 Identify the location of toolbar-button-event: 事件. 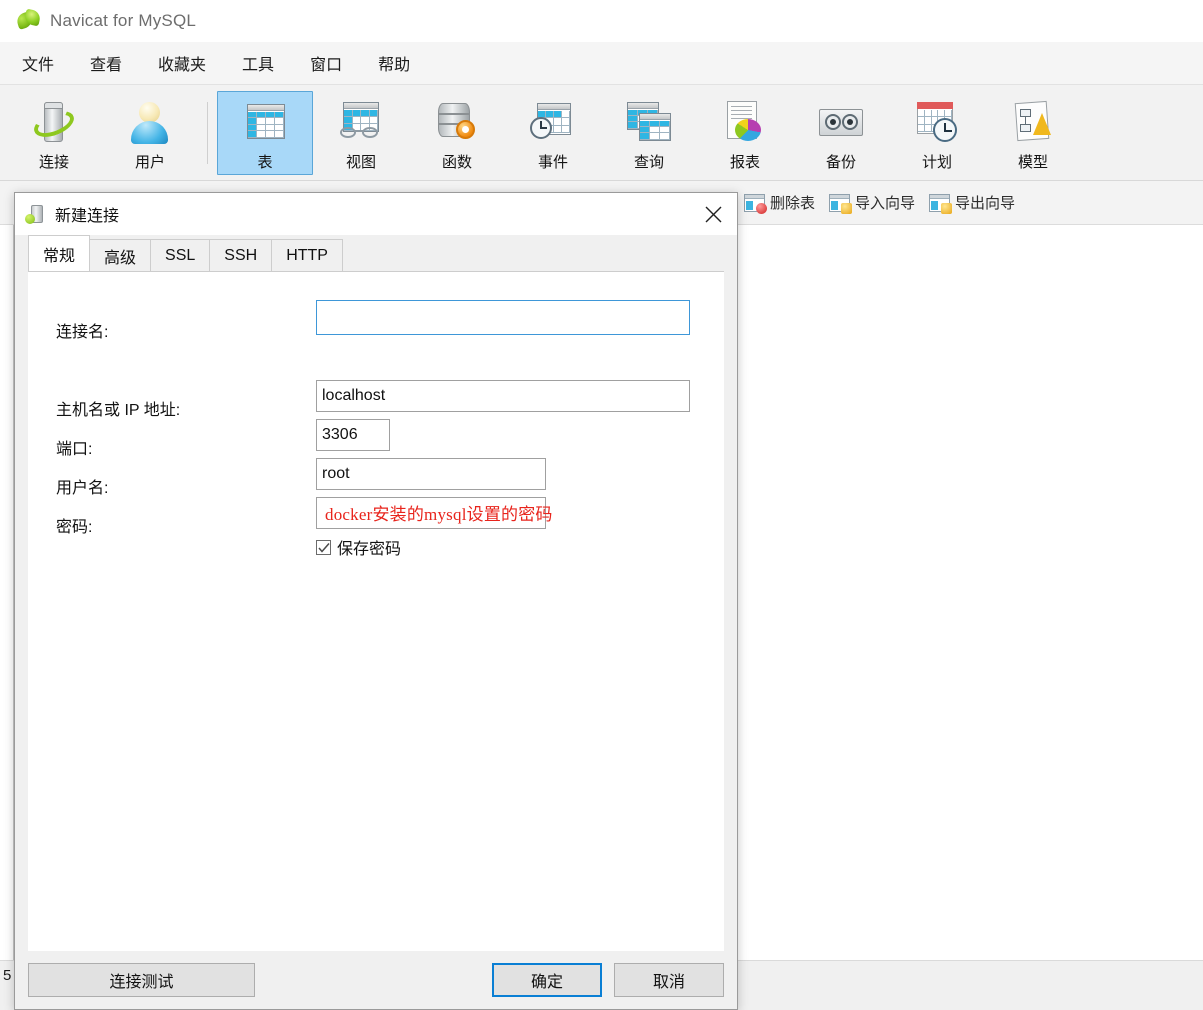
(553, 133).